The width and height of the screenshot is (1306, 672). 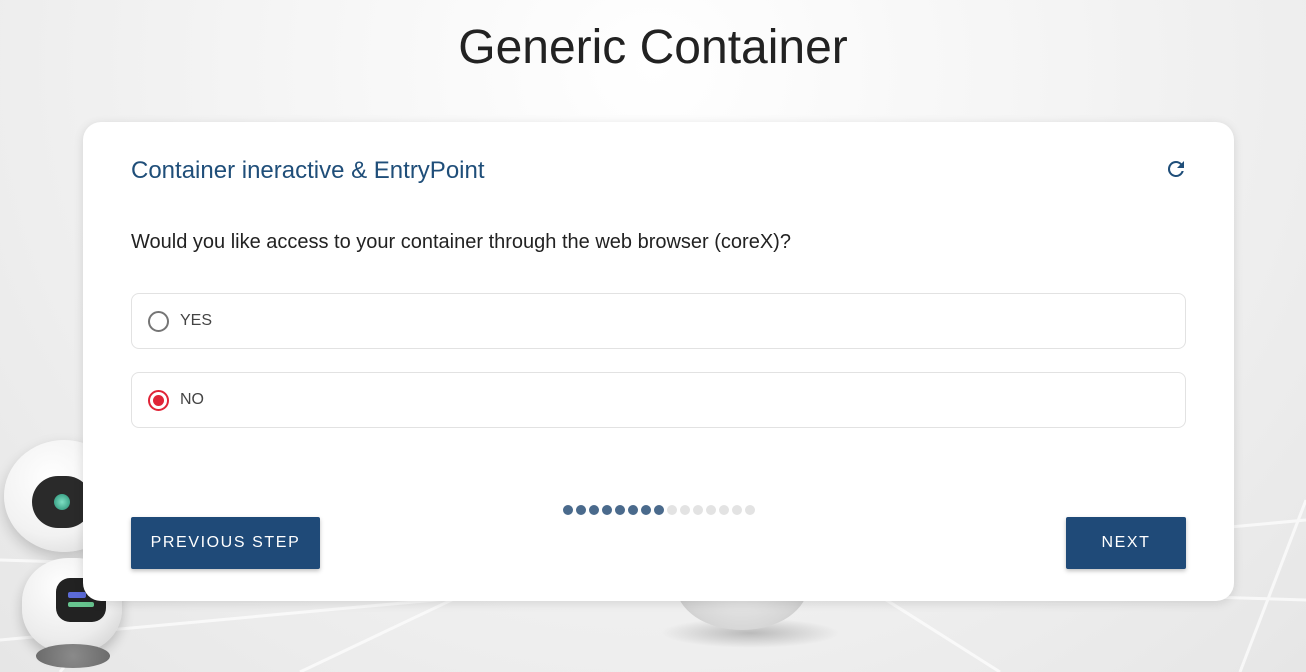 I want to click on option-yes: YES, so click(x=658, y=321).